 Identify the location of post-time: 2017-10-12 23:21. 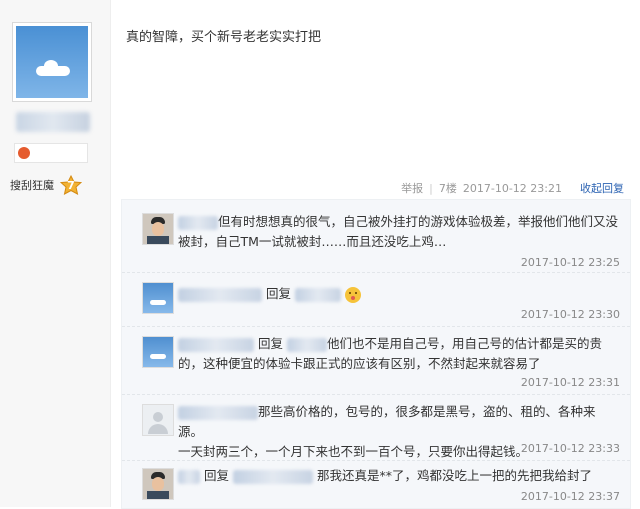
(512, 188).